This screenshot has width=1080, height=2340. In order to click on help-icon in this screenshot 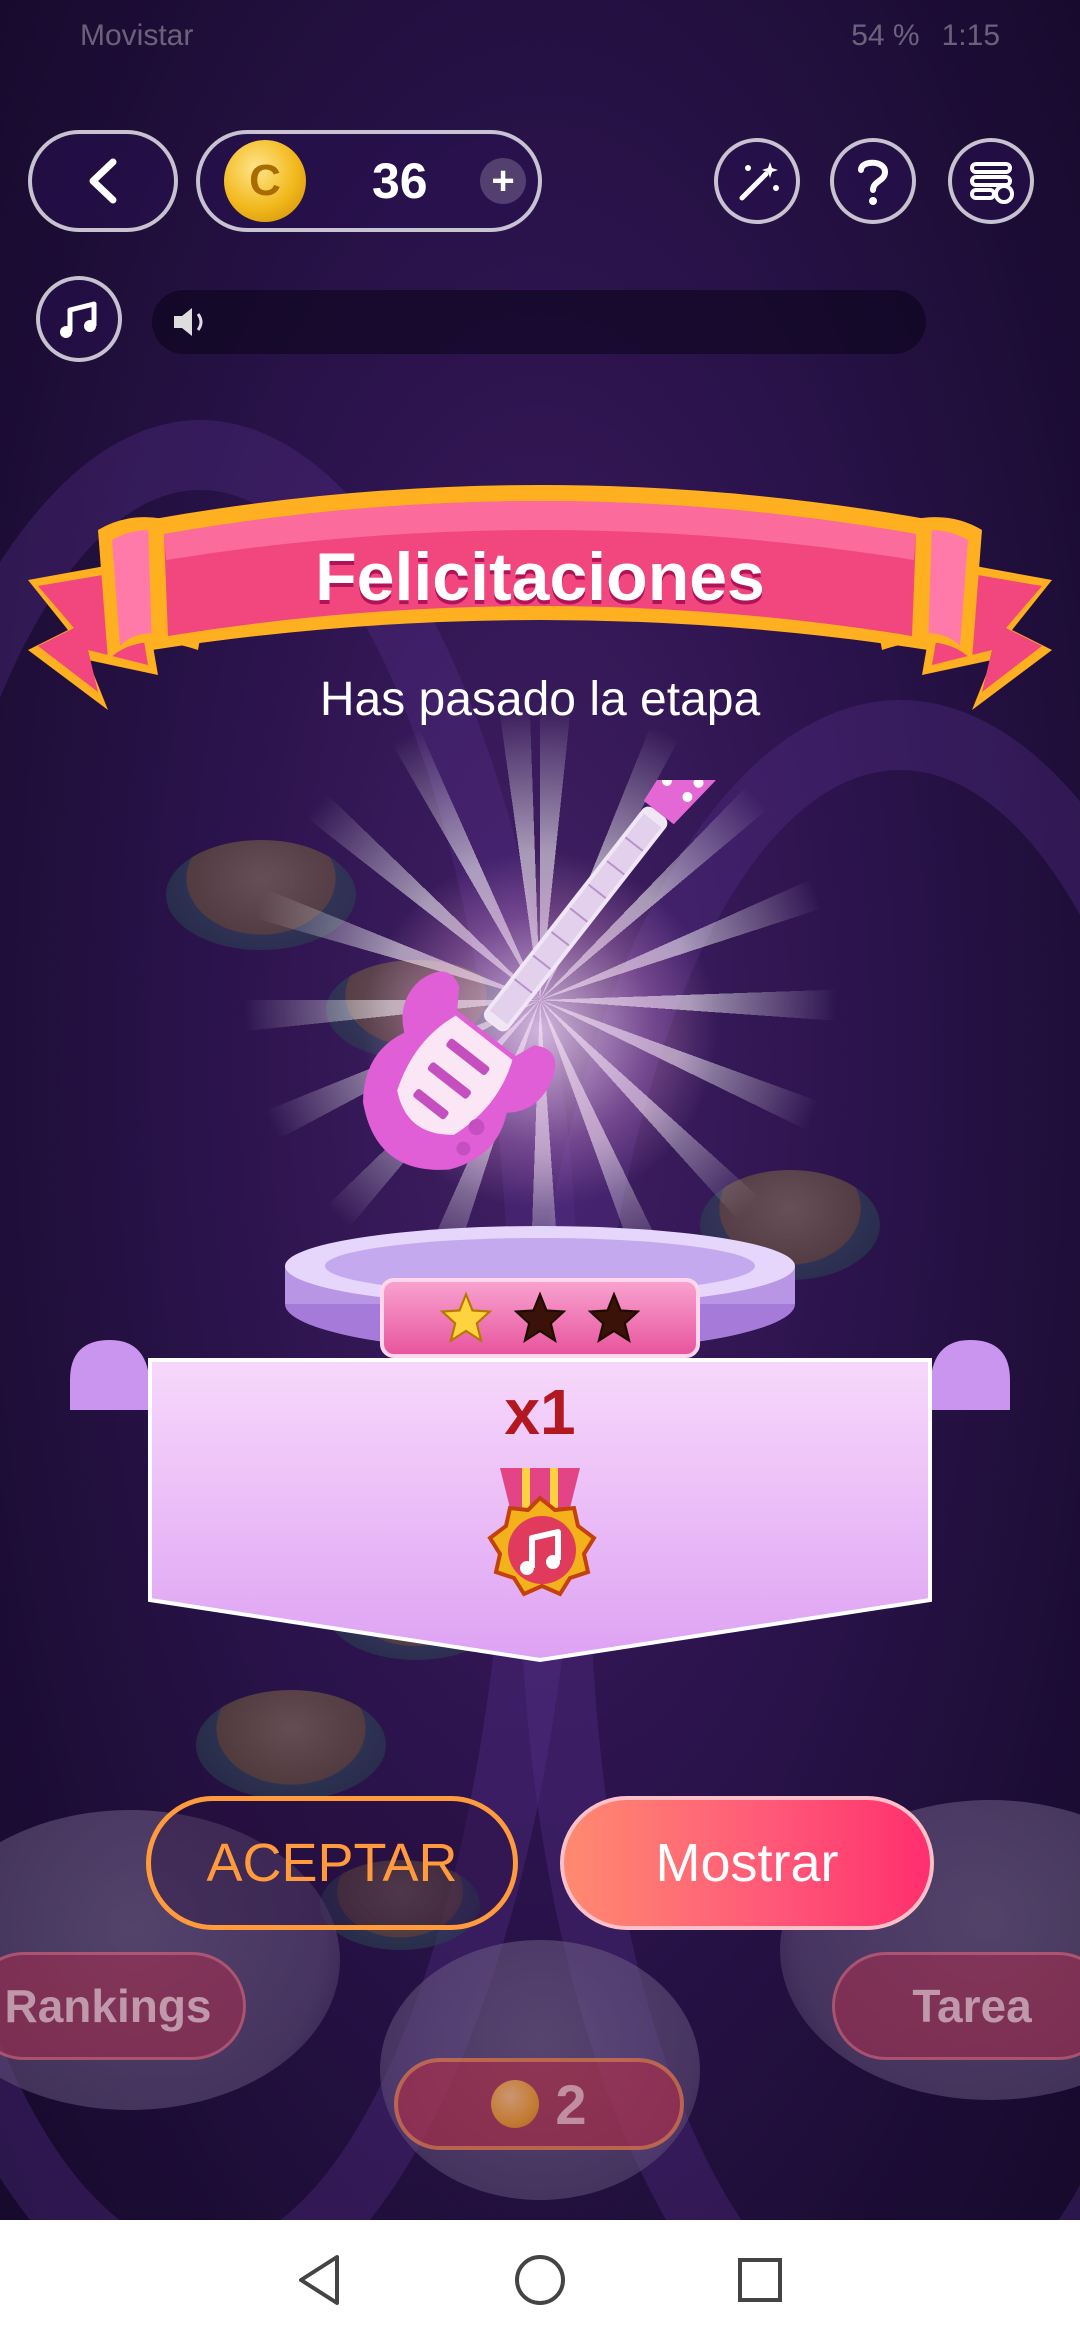, I will do `click(873, 182)`.